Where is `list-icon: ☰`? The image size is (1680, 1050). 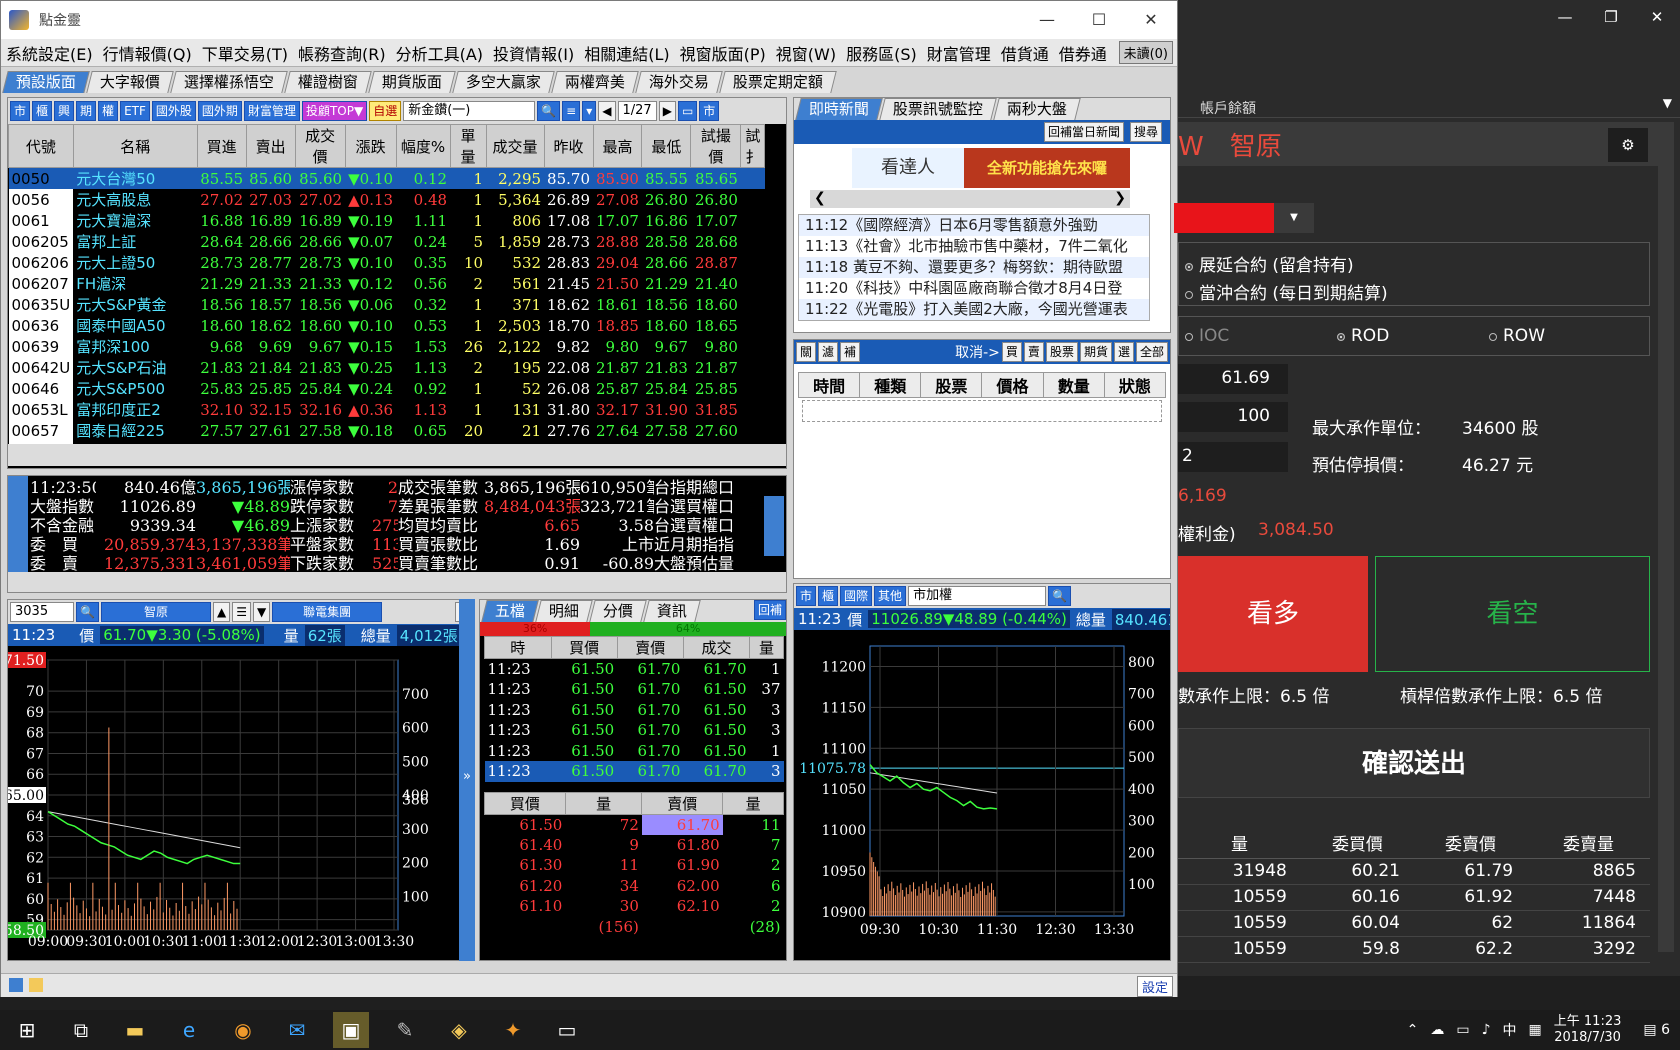 list-icon: ☰ is located at coordinates (241, 612).